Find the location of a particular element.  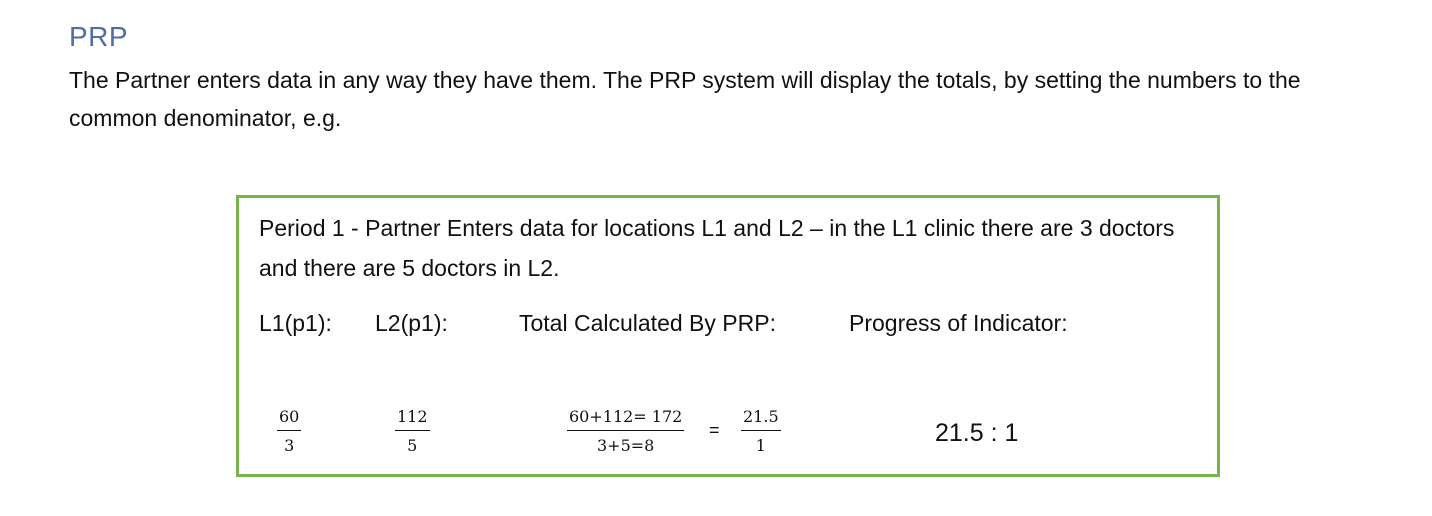

progress-label: Progress of Indicator: is located at coordinates (958, 323).